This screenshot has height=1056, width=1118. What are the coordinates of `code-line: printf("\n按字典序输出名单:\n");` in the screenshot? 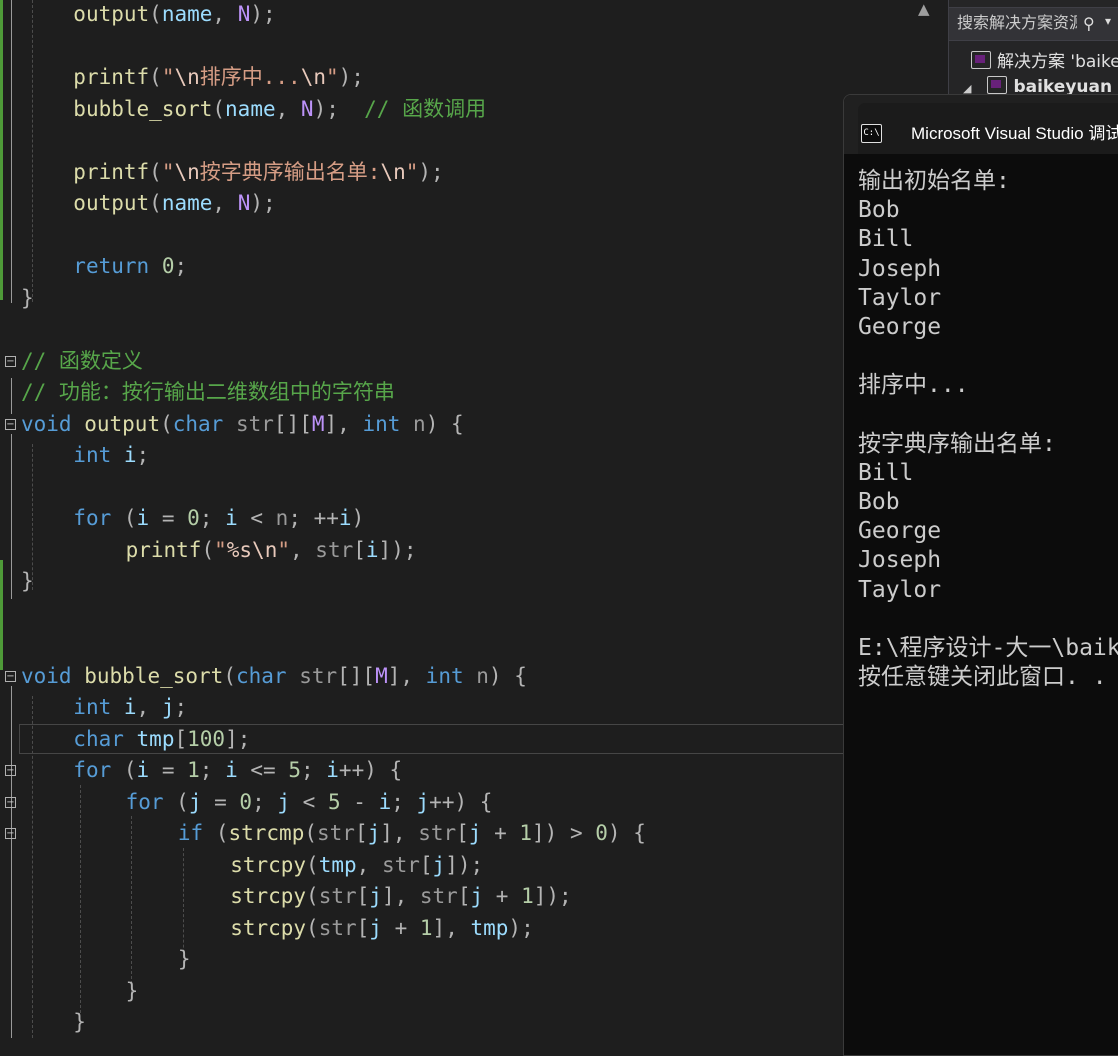 It's located at (455, 172).